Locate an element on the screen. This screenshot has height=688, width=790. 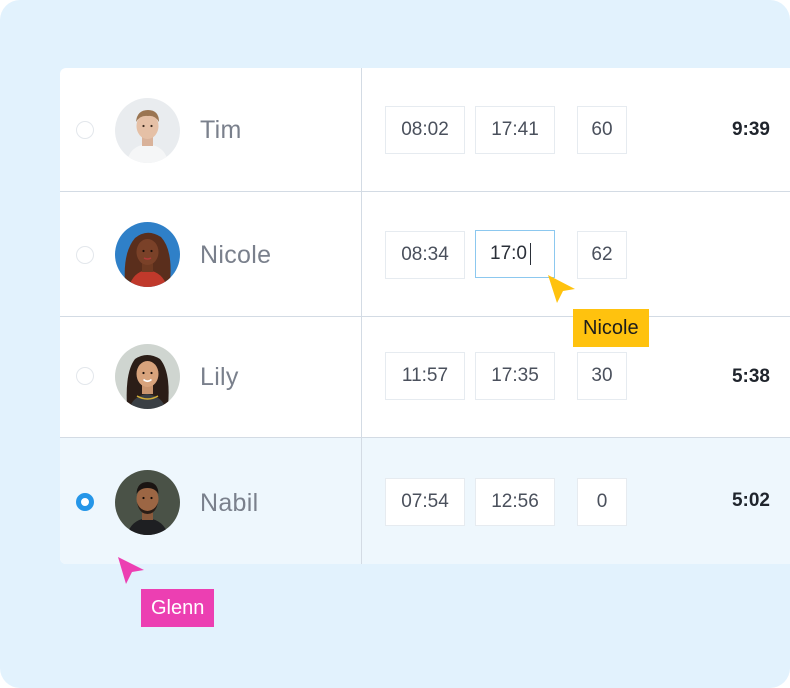
end-time-input: 12:56 is located at coordinates (515, 502).